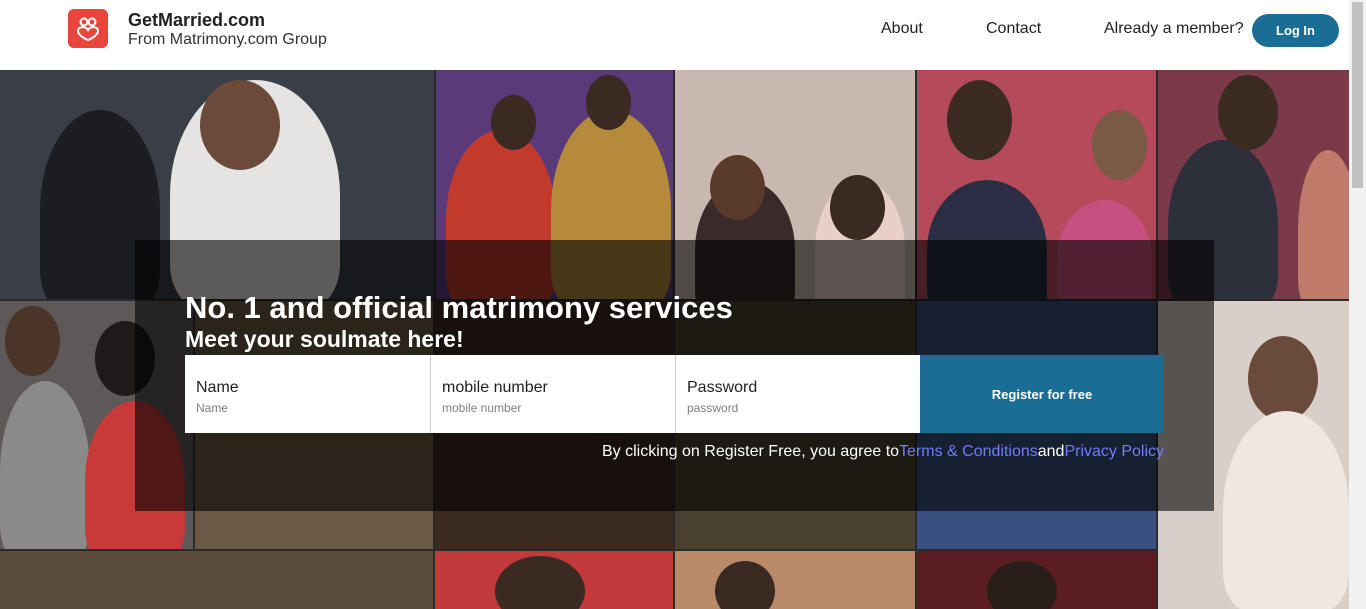 This screenshot has width=1366, height=609. Describe the element at coordinates (296, 408) in the screenshot. I see `name-input` at that location.